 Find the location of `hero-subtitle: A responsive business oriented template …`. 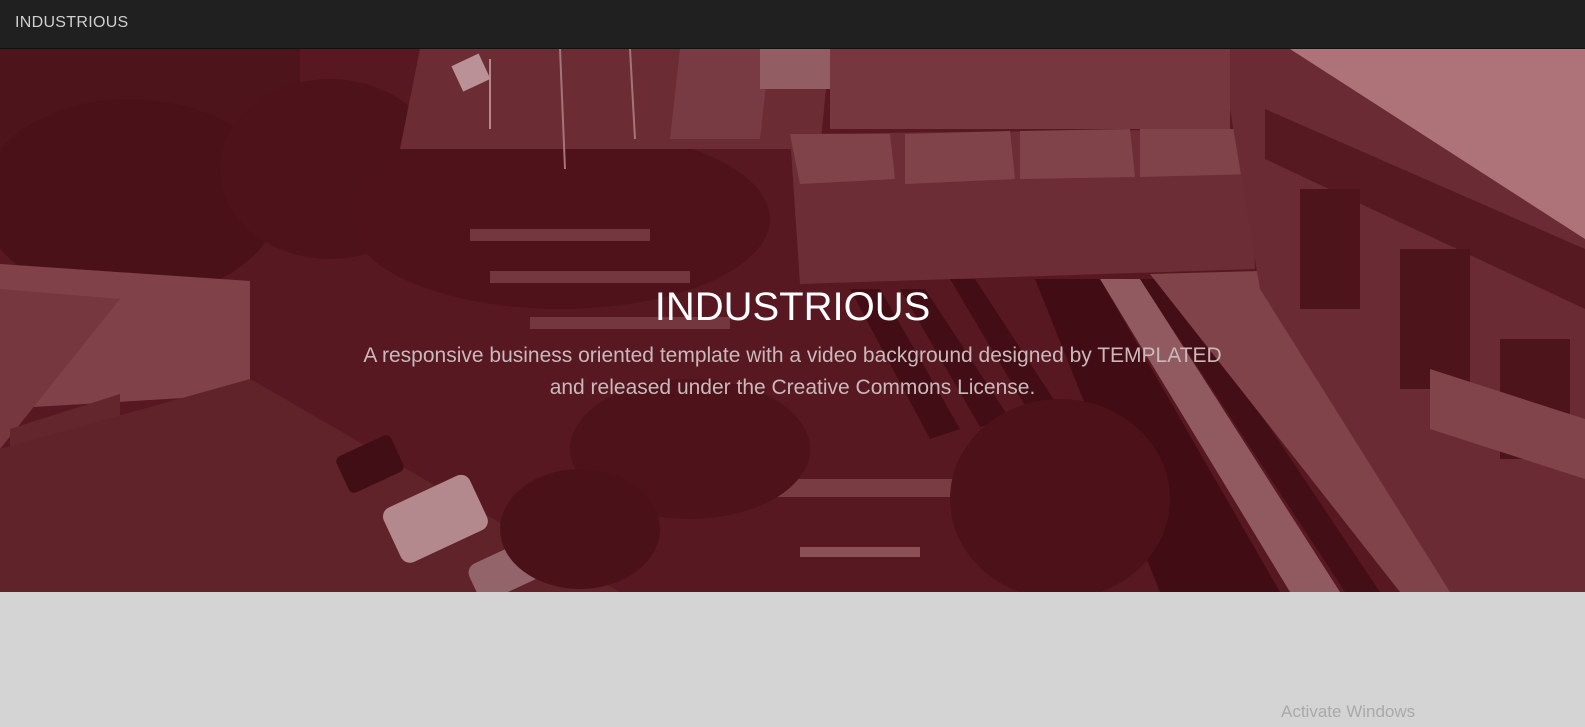

hero-subtitle: A responsive business oriented template … is located at coordinates (792, 371).